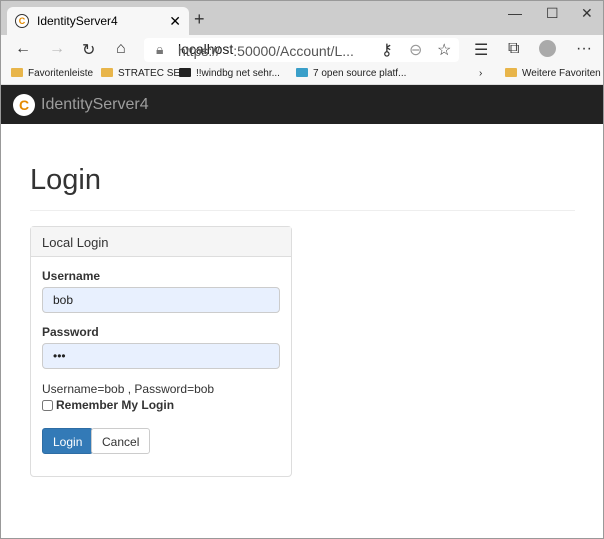 This screenshot has width=604, height=539. What do you see at coordinates (584, 49) in the screenshot?
I see `more-menu-icon: ···` at bounding box center [584, 49].